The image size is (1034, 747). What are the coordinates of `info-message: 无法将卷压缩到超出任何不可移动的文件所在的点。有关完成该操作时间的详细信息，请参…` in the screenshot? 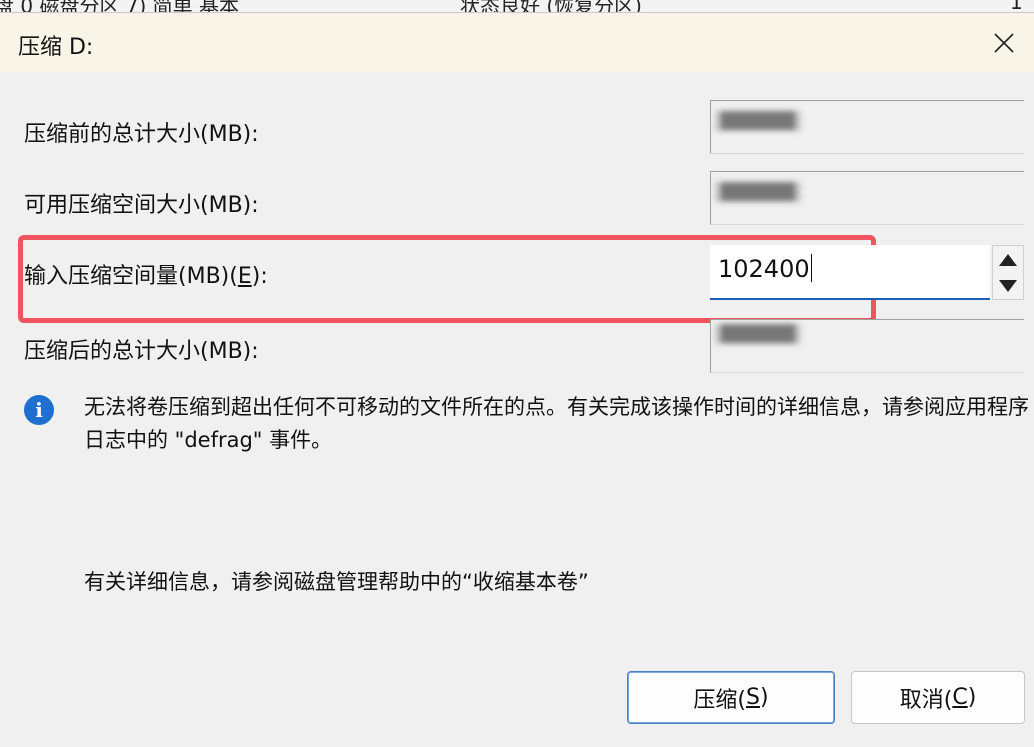 It's located at (556, 423).